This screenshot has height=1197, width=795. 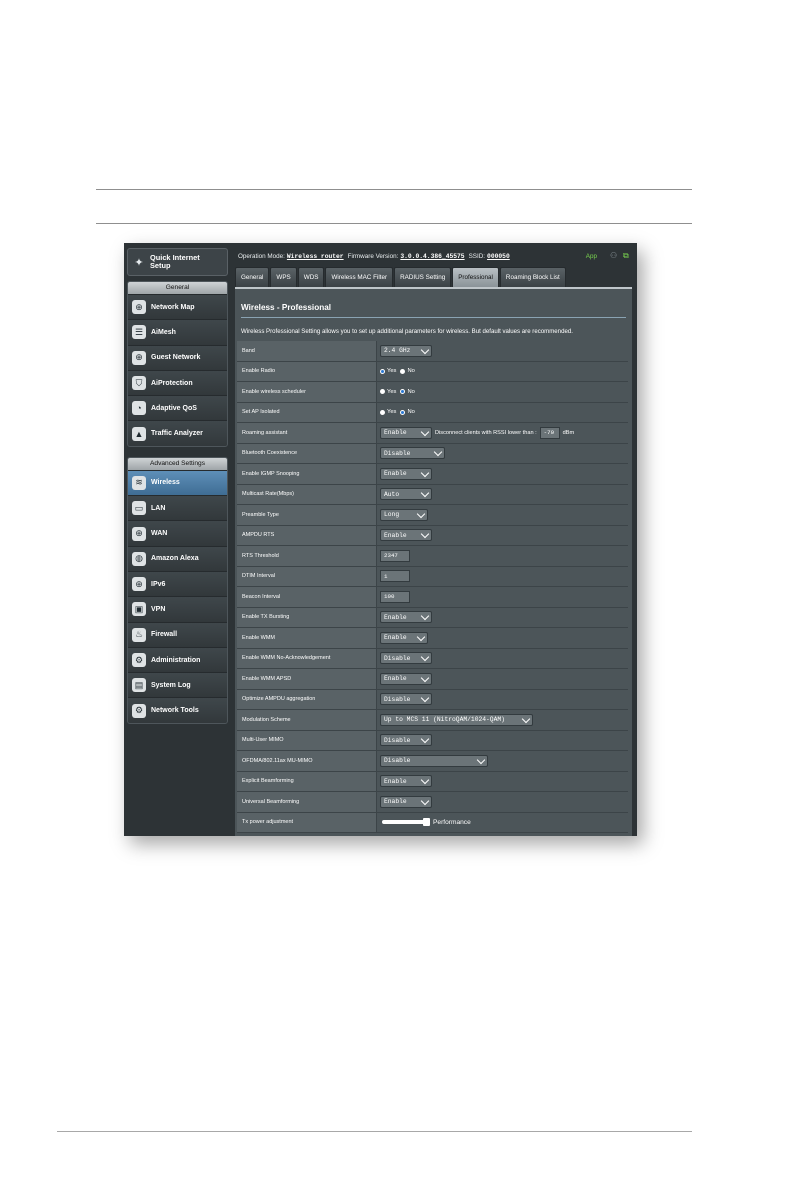 What do you see at coordinates (177, 533) in the screenshot?
I see `sidebar-item-wan: ⊕ WAN` at bounding box center [177, 533].